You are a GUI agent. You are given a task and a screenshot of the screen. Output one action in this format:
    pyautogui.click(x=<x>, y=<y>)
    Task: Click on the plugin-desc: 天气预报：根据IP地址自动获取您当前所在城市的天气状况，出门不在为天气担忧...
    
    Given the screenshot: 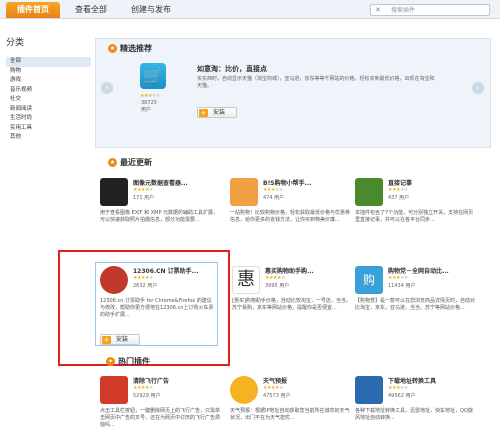 What is the action you would take?
    pyautogui.click(x=290, y=414)
    